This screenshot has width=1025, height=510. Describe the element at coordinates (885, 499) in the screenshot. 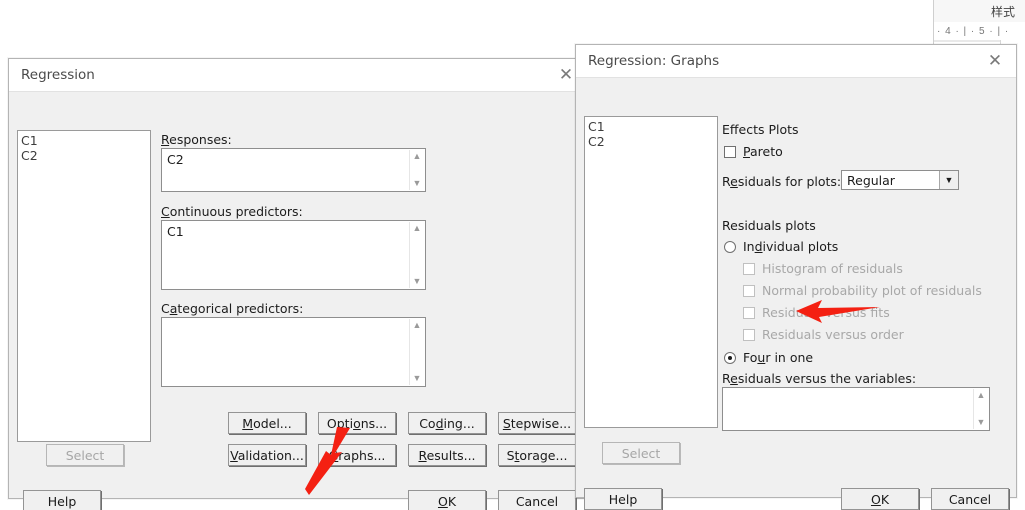

I see `graphs-ok-button-label: K` at that location.